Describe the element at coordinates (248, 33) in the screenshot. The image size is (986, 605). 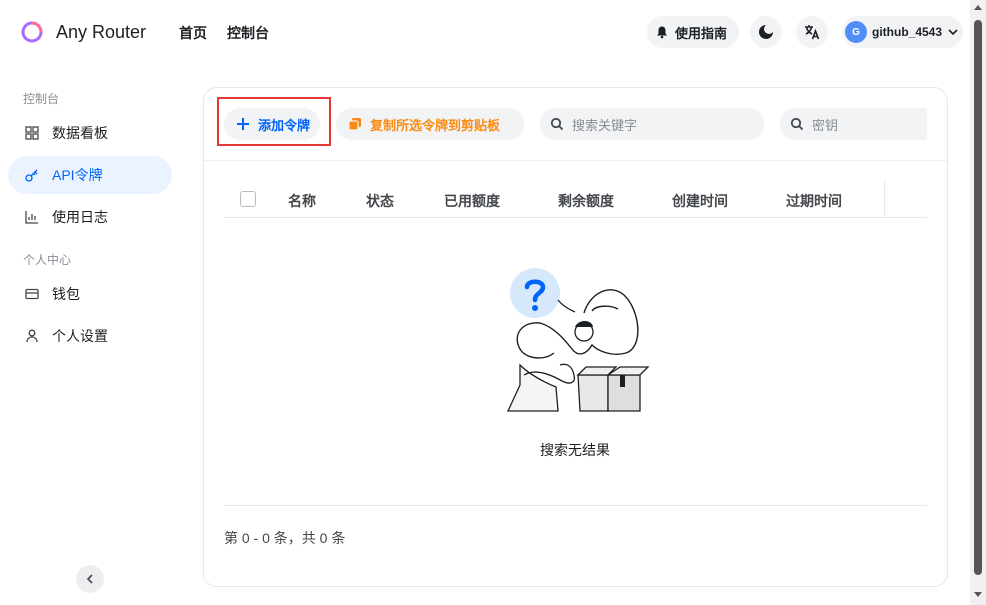
I see `nav-console: 控制台` at that location.